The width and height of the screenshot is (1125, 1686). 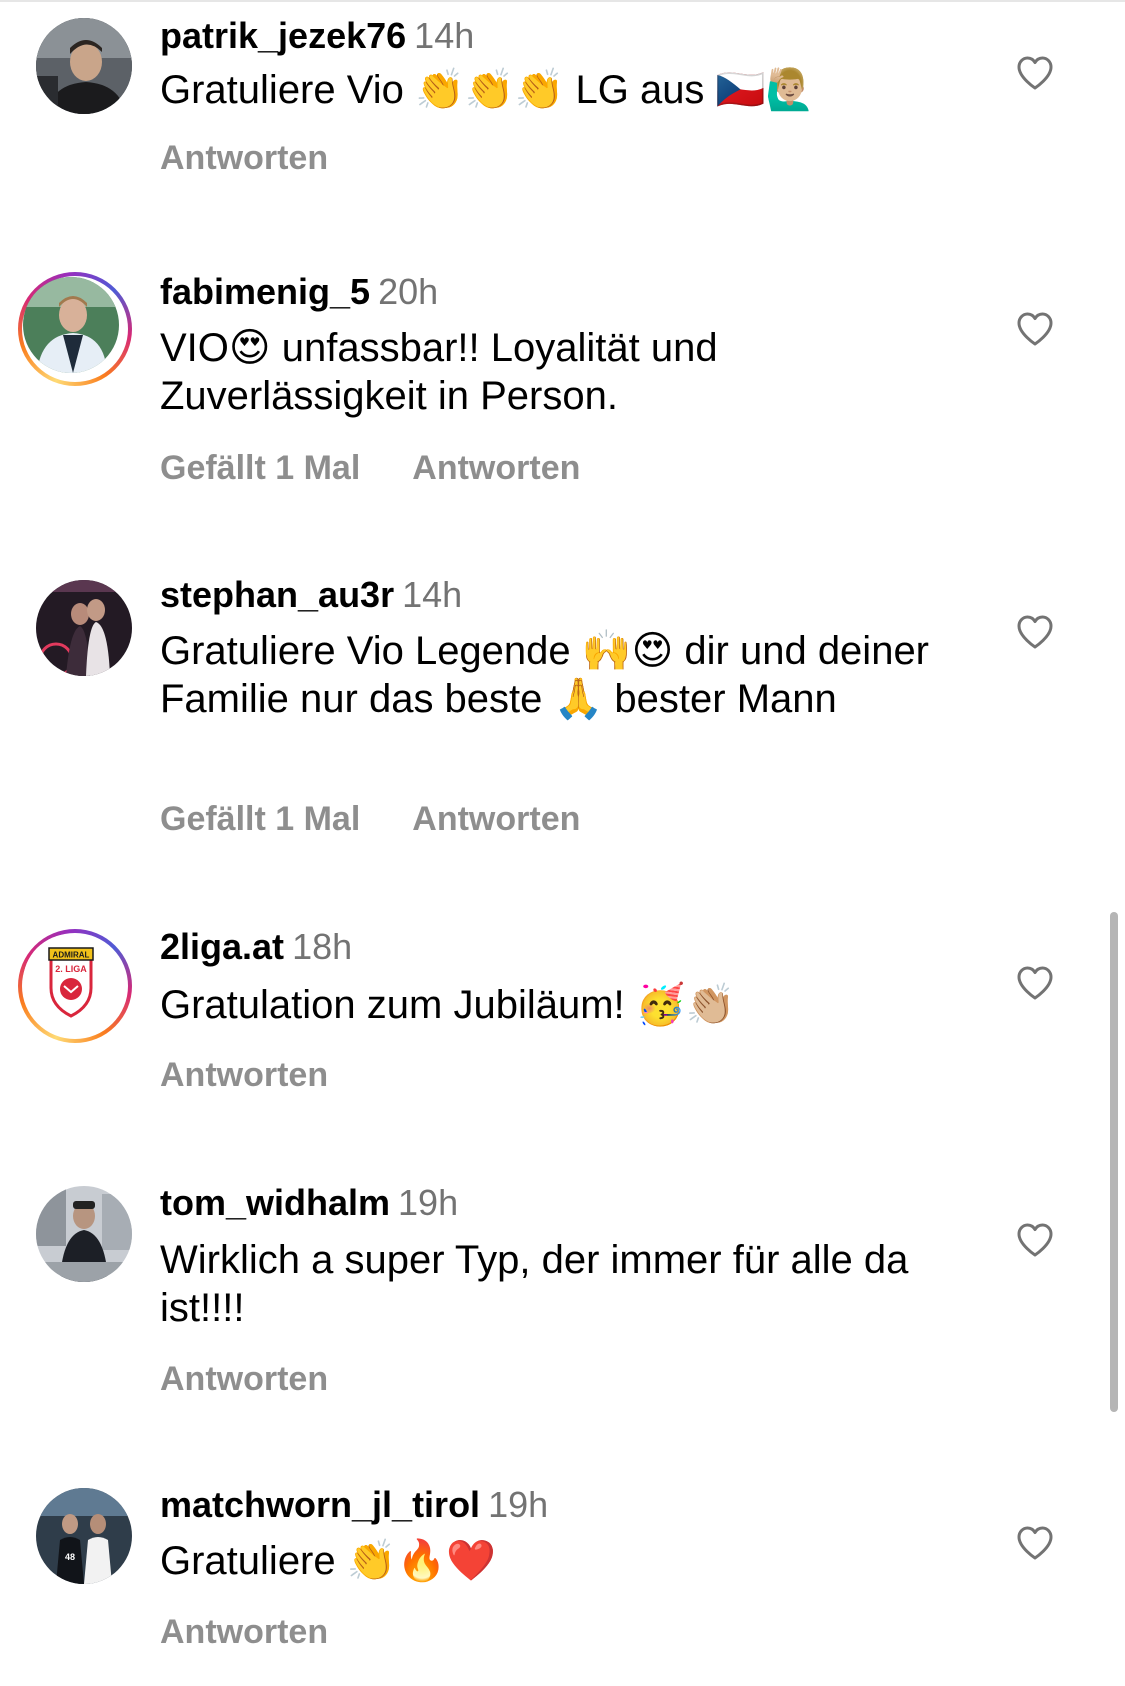 I want to click on profile-photo-jersey-display: 48, so click(x=84, y=1536).